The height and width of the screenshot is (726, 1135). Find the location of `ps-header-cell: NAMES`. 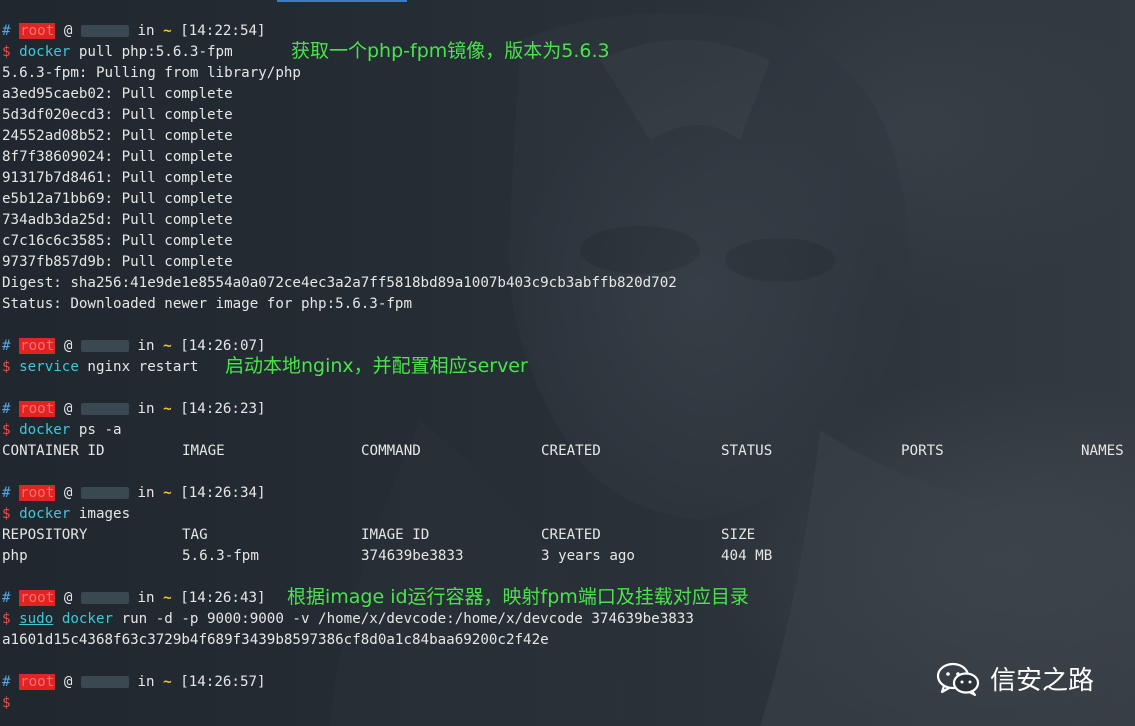

ps-header-cell: NAMES is located at coordinates (1102, 451).